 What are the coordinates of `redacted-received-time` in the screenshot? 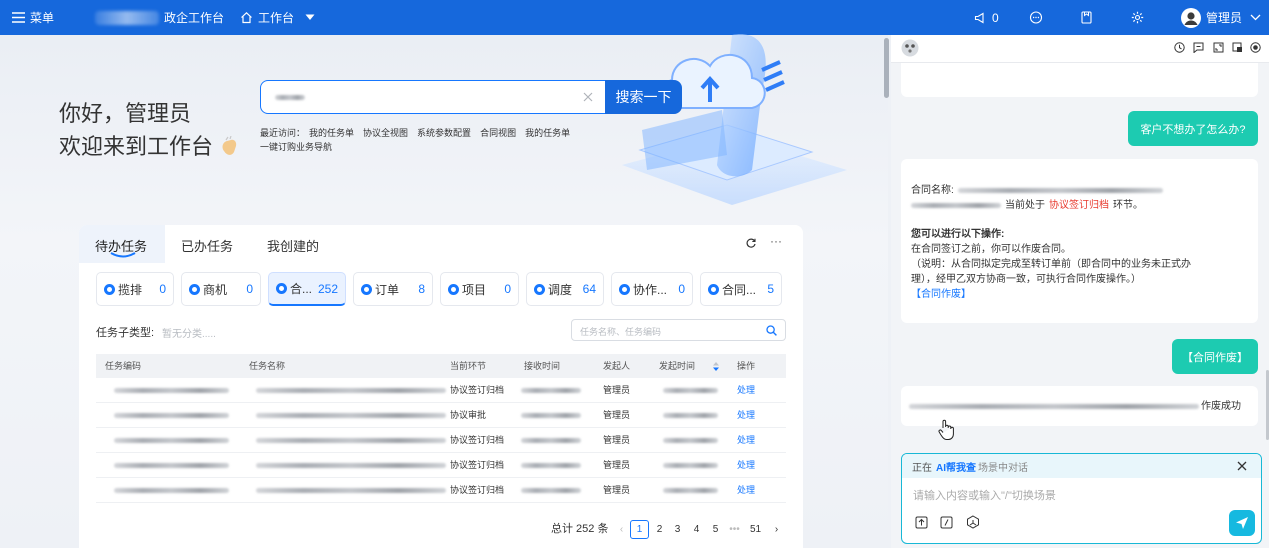 It's located at (551, 465).